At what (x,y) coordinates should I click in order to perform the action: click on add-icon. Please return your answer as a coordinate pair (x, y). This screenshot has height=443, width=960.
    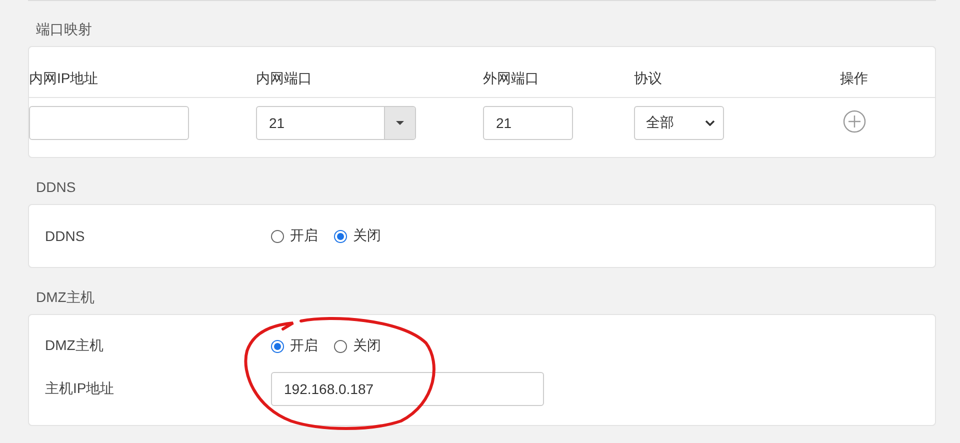
    Looking at the image, I should click on (854, 121).